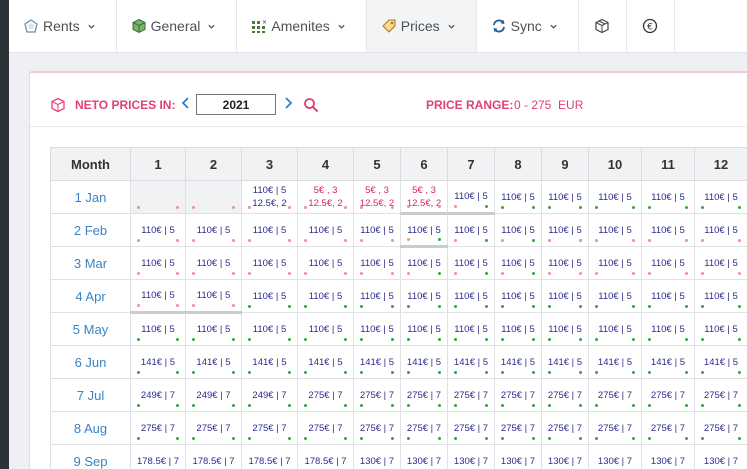 This screenshot has height=469, width=747. What do you see at coordinates (90, 197) in the screenshot?
I see `month-label: 1 Jan` at bounding box center [90, 197].